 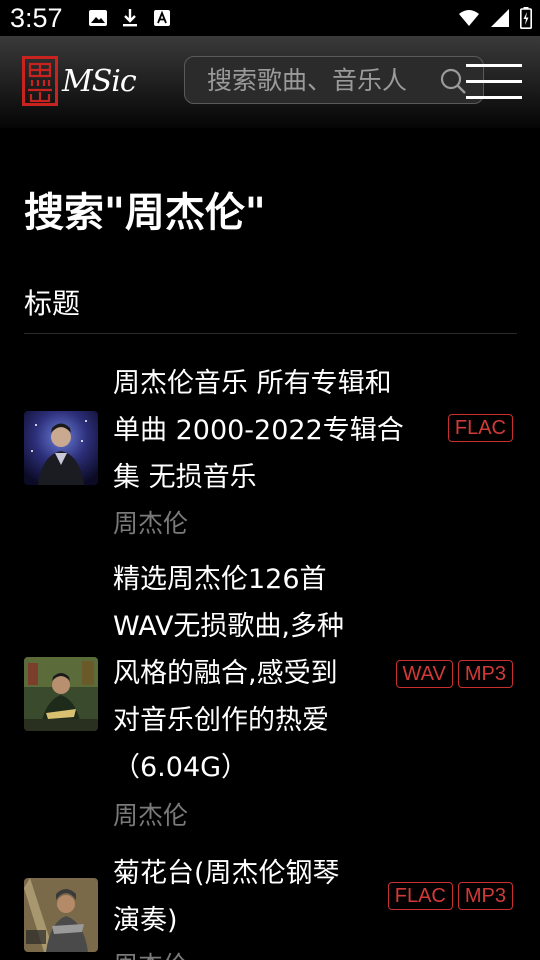 I want to click on status-bar: 3:57, so click(x=270, y=18).